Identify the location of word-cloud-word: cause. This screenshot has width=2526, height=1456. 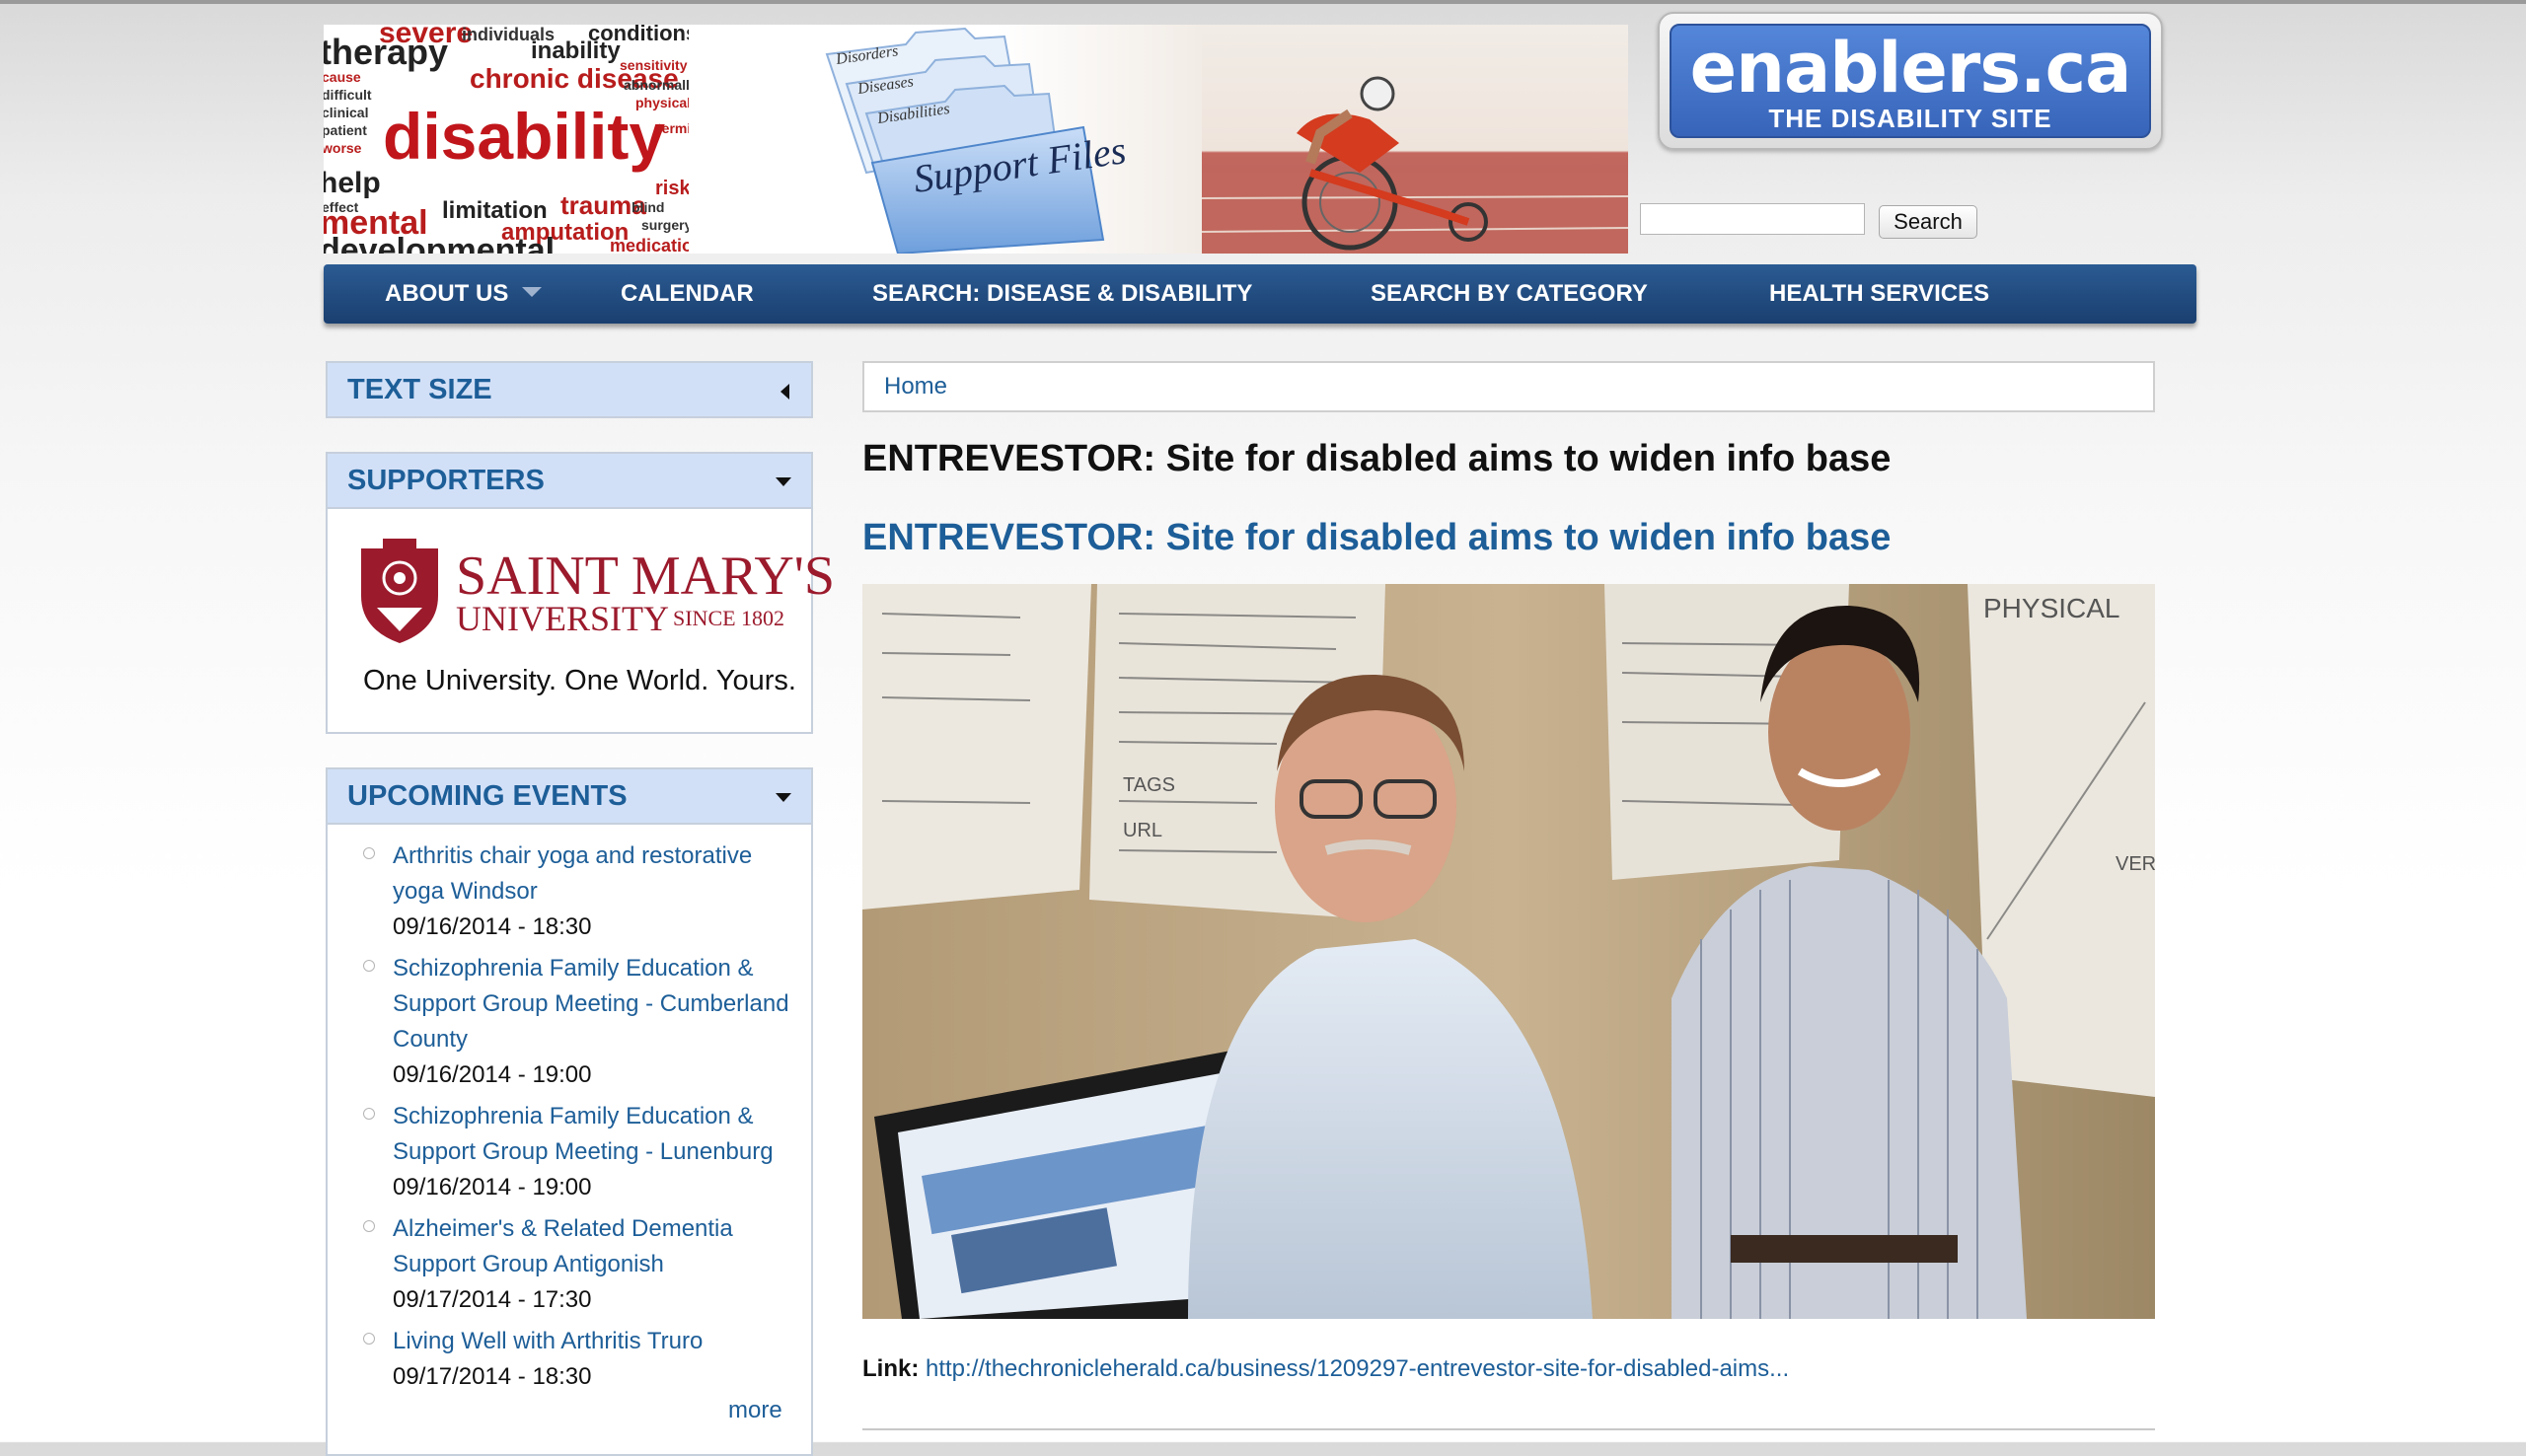
(342, 77).